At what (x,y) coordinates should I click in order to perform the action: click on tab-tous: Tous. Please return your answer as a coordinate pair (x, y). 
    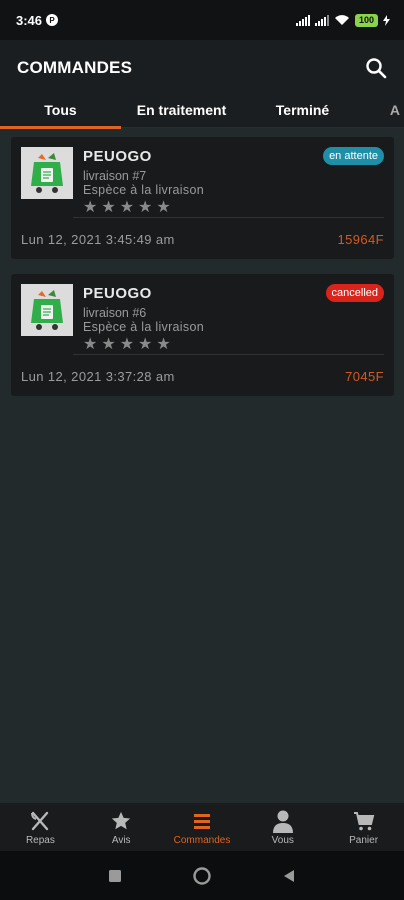
    Looking at the image, I should click on (60, 112).